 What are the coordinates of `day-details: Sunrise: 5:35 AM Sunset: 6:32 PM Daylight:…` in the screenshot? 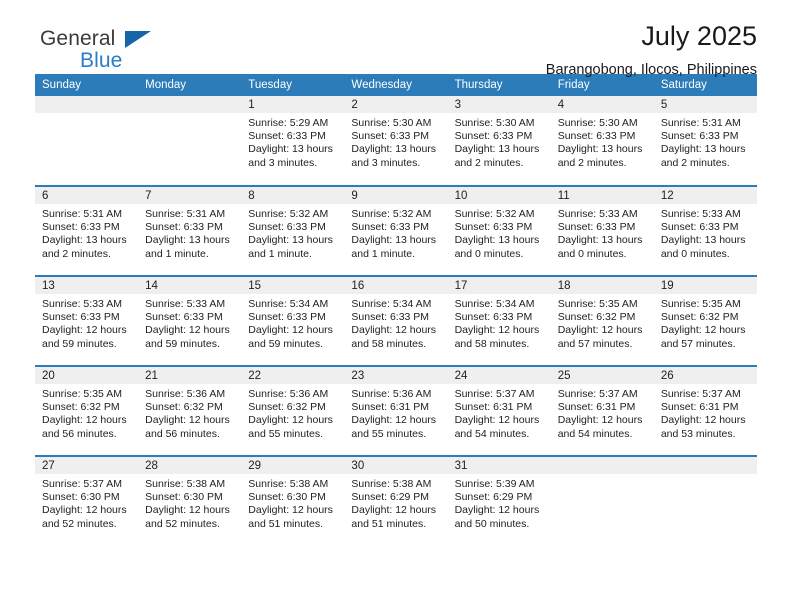 It's located at (602, 322).